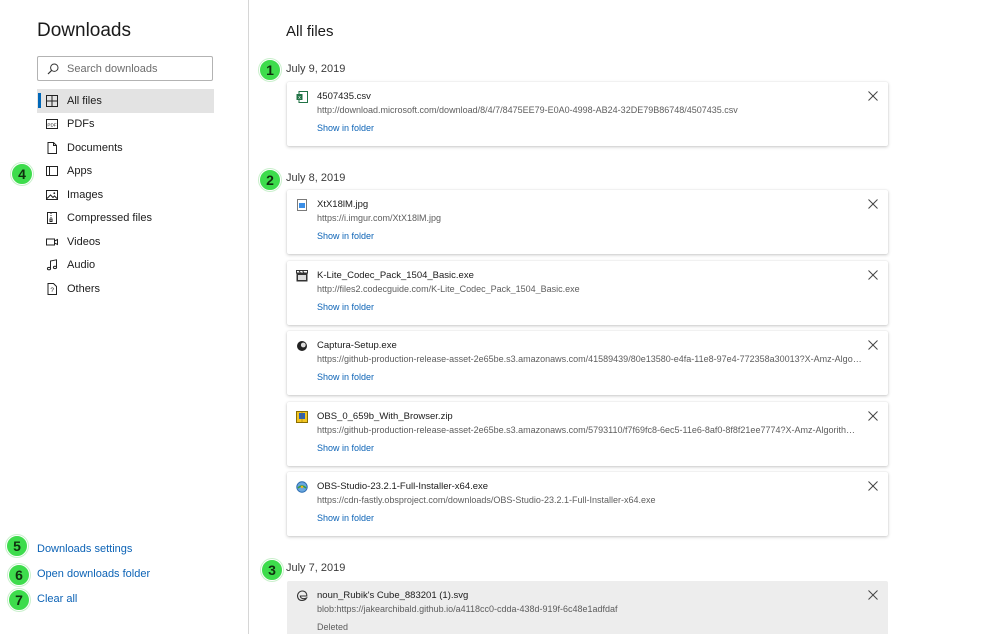 Image resolution: width=999 pixels, height=634 pixels. What do you see at coordinates (379, 218) in the screenshot?
I see `file-url: https://i.imgur.com/XtX18lM.jpg` at bounding box center [379, 218].